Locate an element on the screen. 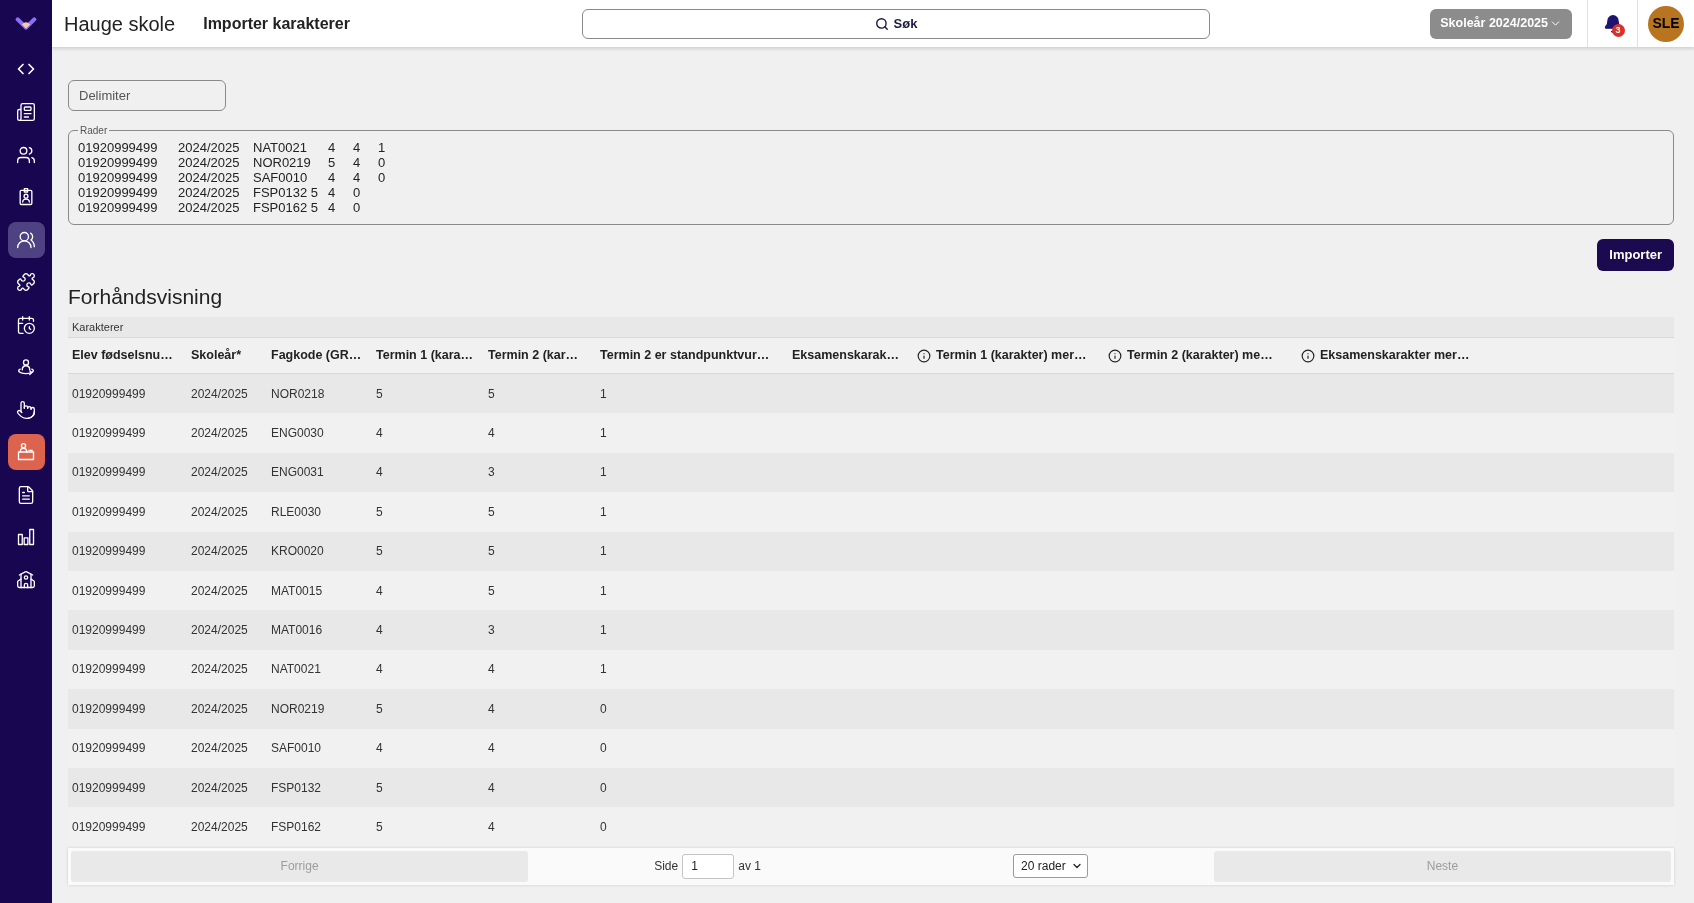  table-cell-text: NOR0218 is located at coordinates (298, 394).